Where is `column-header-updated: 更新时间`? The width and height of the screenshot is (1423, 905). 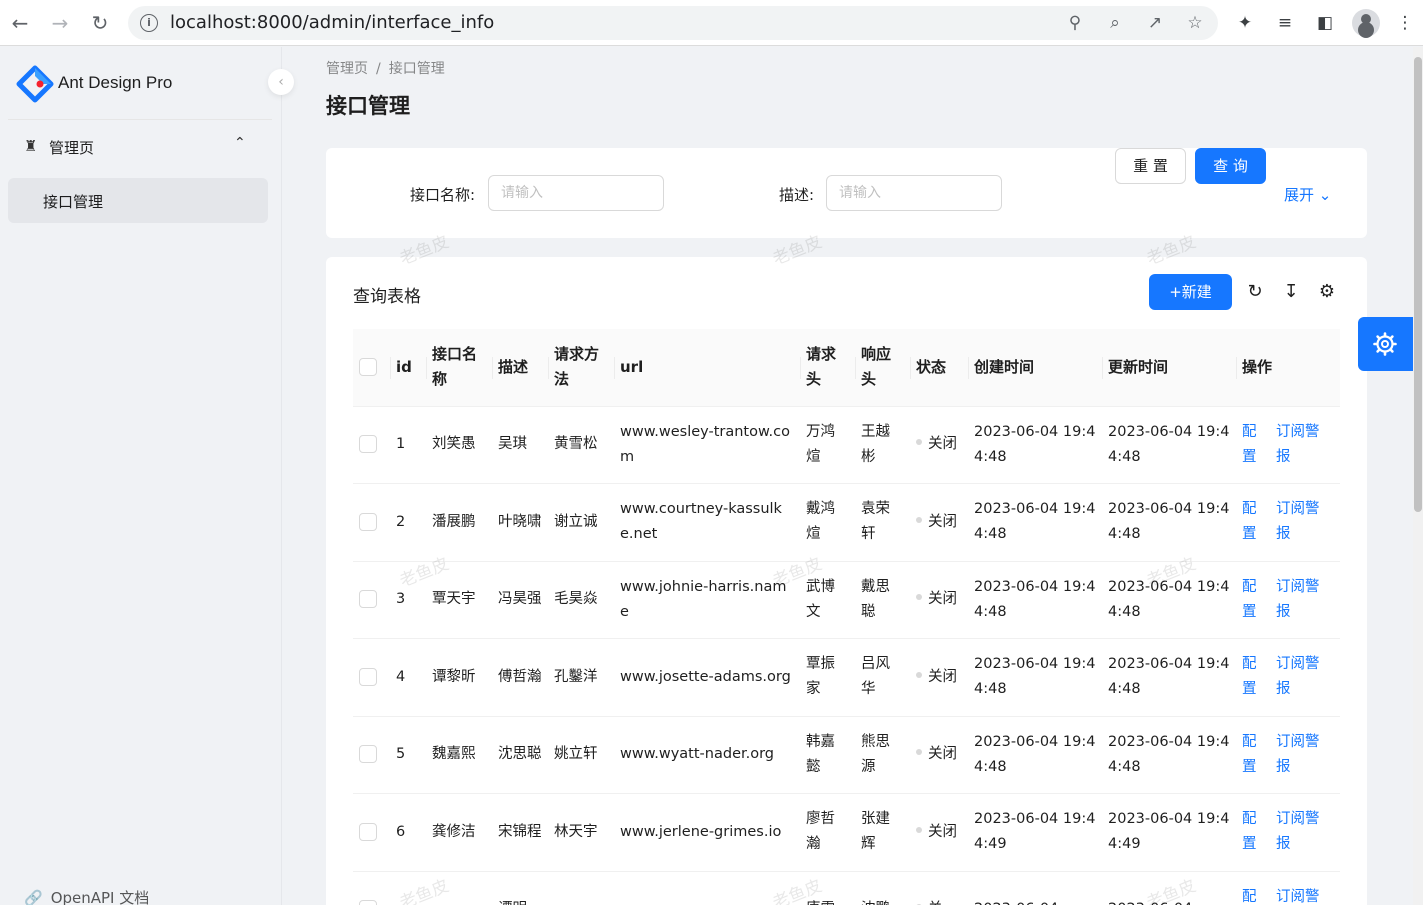 column-header-updated: 更新时间 is located at coordinates (1169, 368).